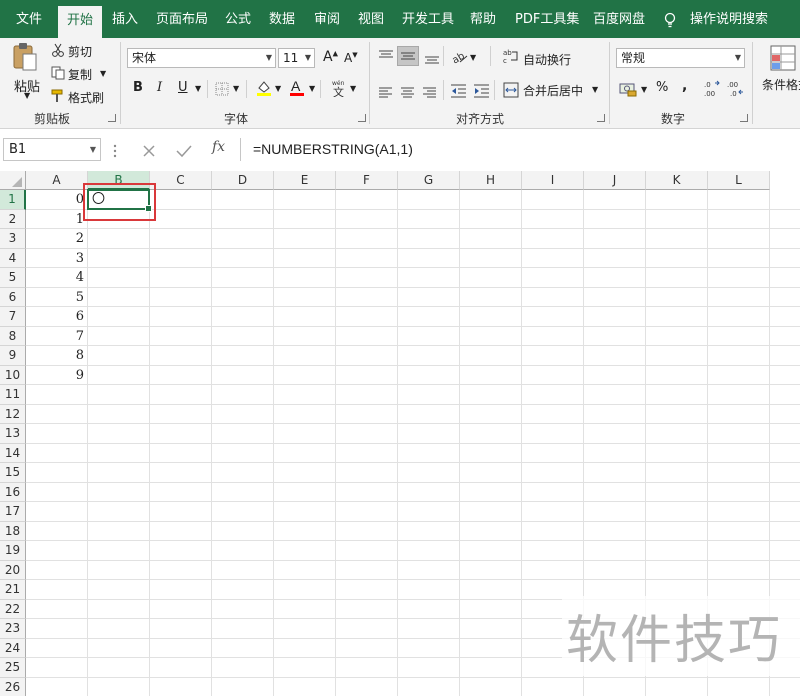  I want to click on underline-button: U, so click(183, 87).